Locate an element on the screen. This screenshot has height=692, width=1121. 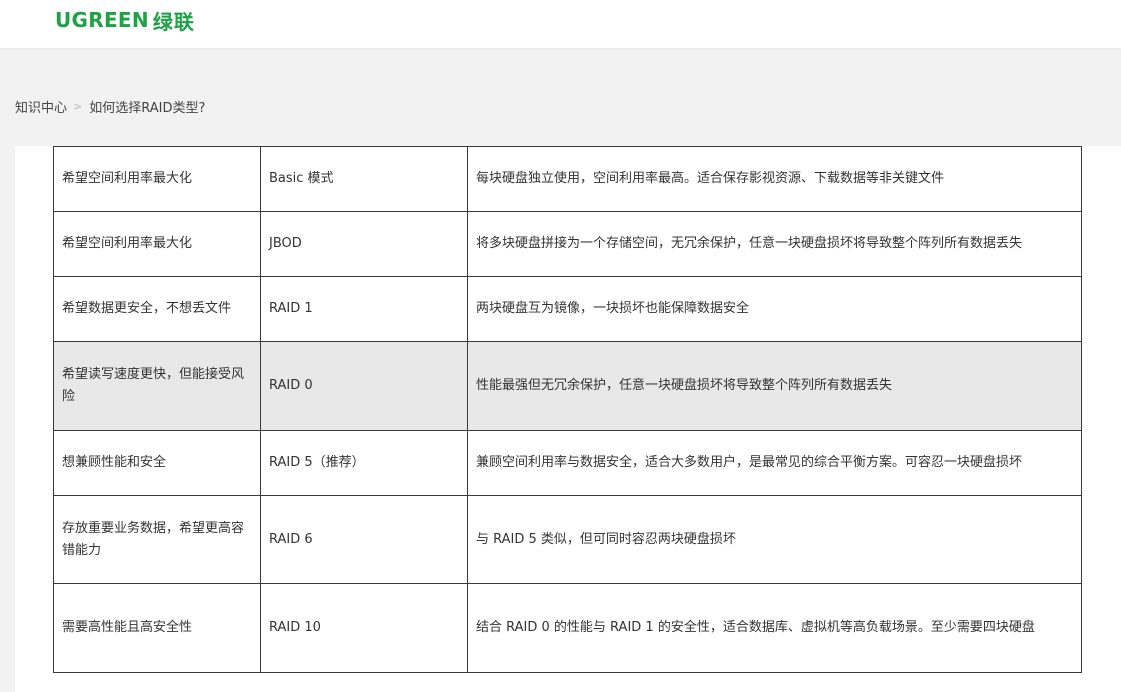
table-cell-need: 希望读写速度更快，但能接受风险 is located at coordinates (157, 386).